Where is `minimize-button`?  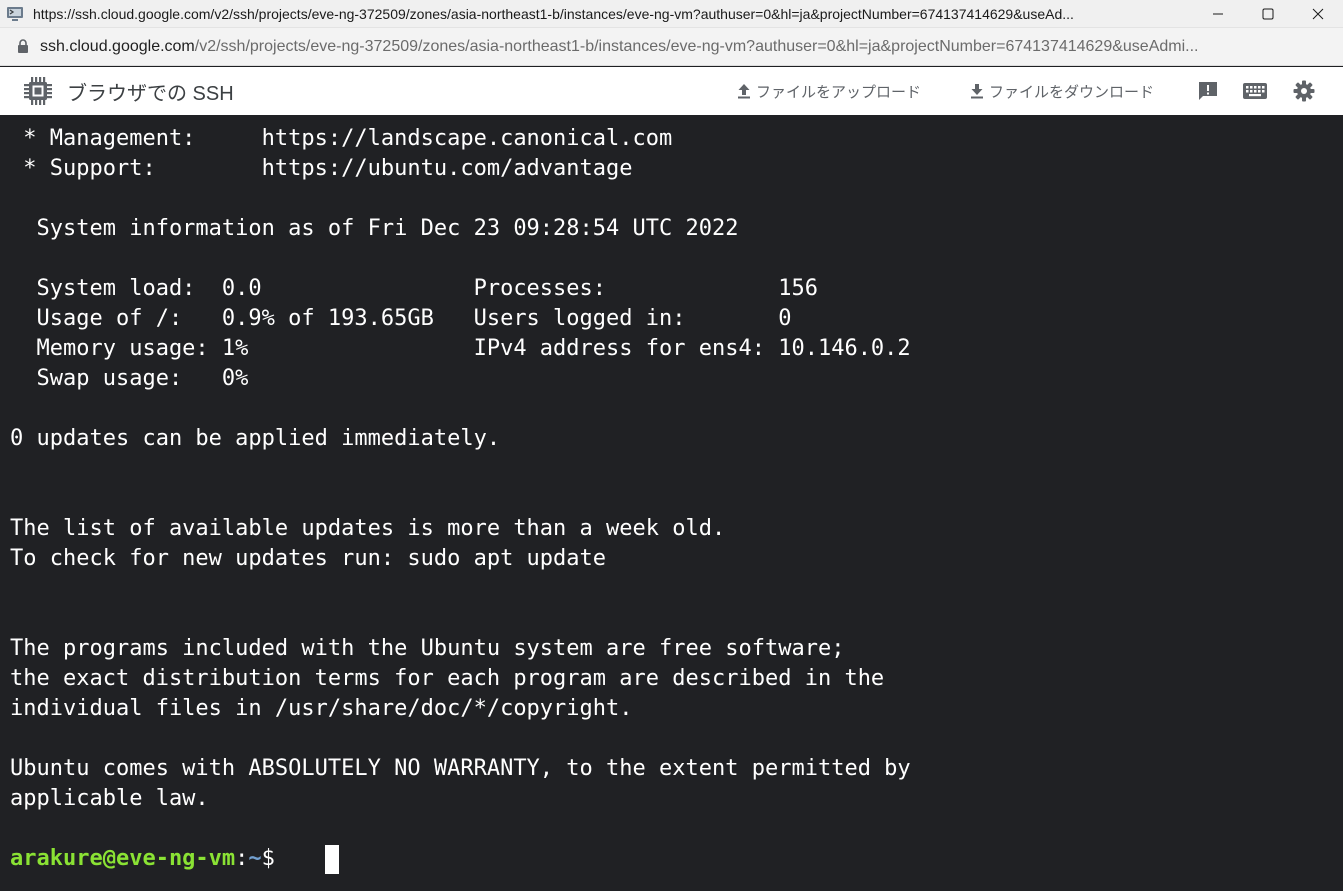
minimize-button is located at coordinates (1218, 14).